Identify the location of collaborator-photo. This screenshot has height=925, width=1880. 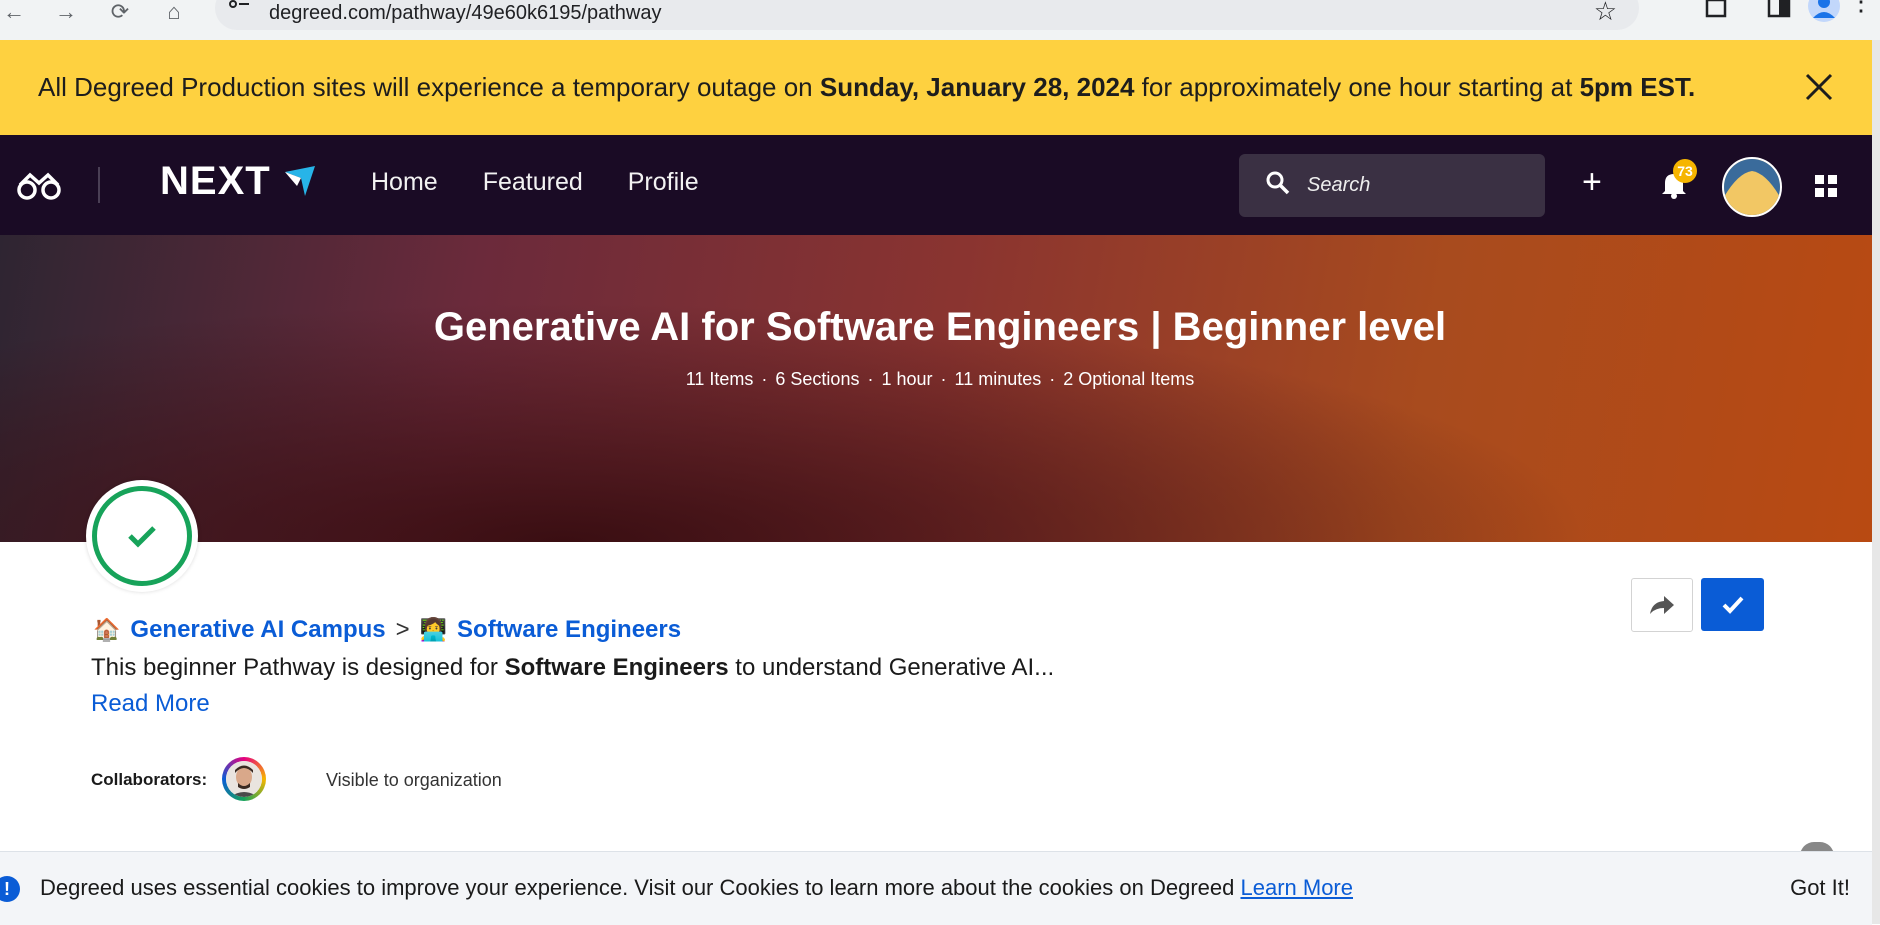
(244, 779).